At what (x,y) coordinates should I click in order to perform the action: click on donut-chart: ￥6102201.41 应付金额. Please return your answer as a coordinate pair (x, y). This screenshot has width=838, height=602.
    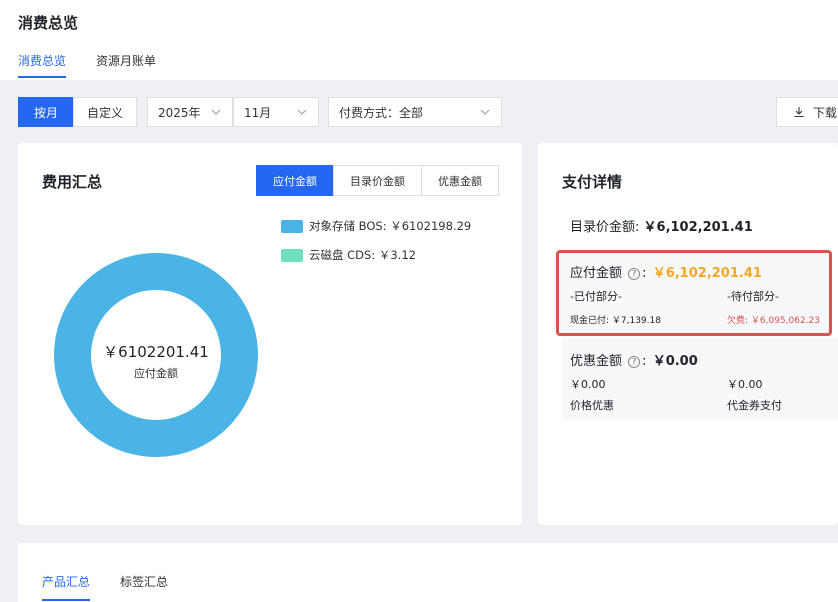
    Looking at the image, I should click on (156, 355).